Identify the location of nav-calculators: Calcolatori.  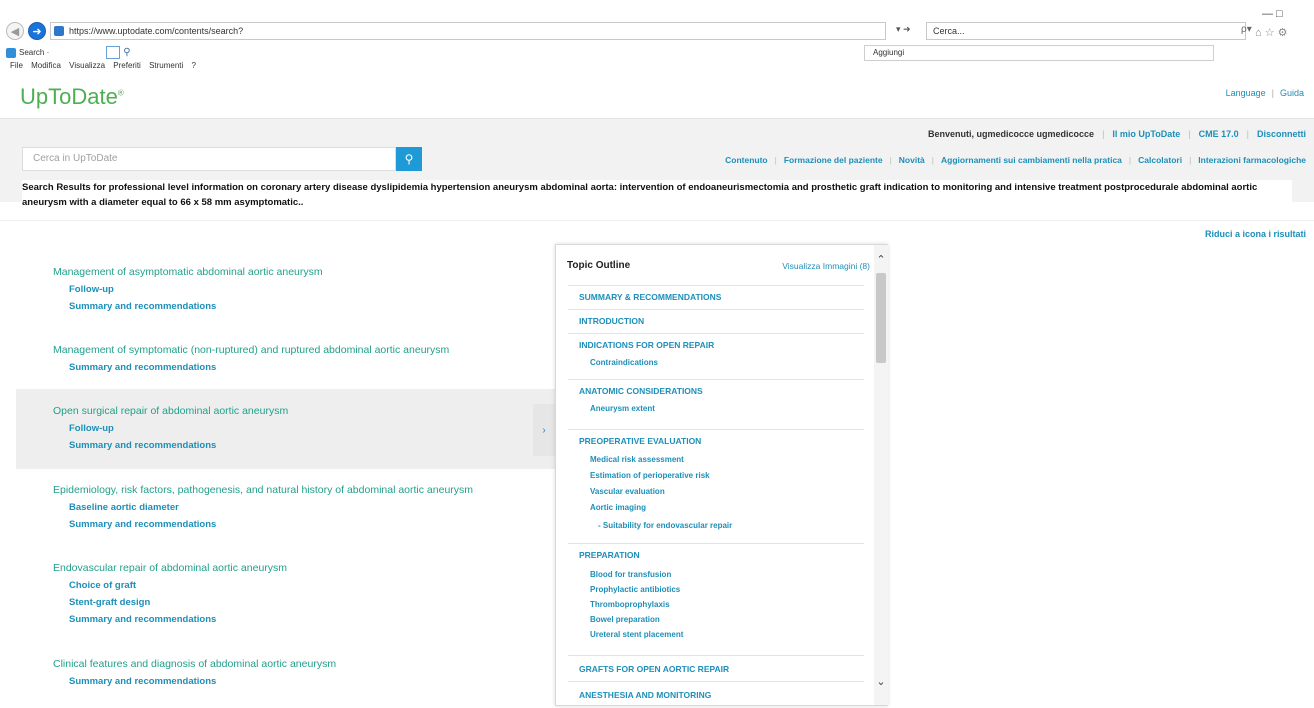
(1160, 160).